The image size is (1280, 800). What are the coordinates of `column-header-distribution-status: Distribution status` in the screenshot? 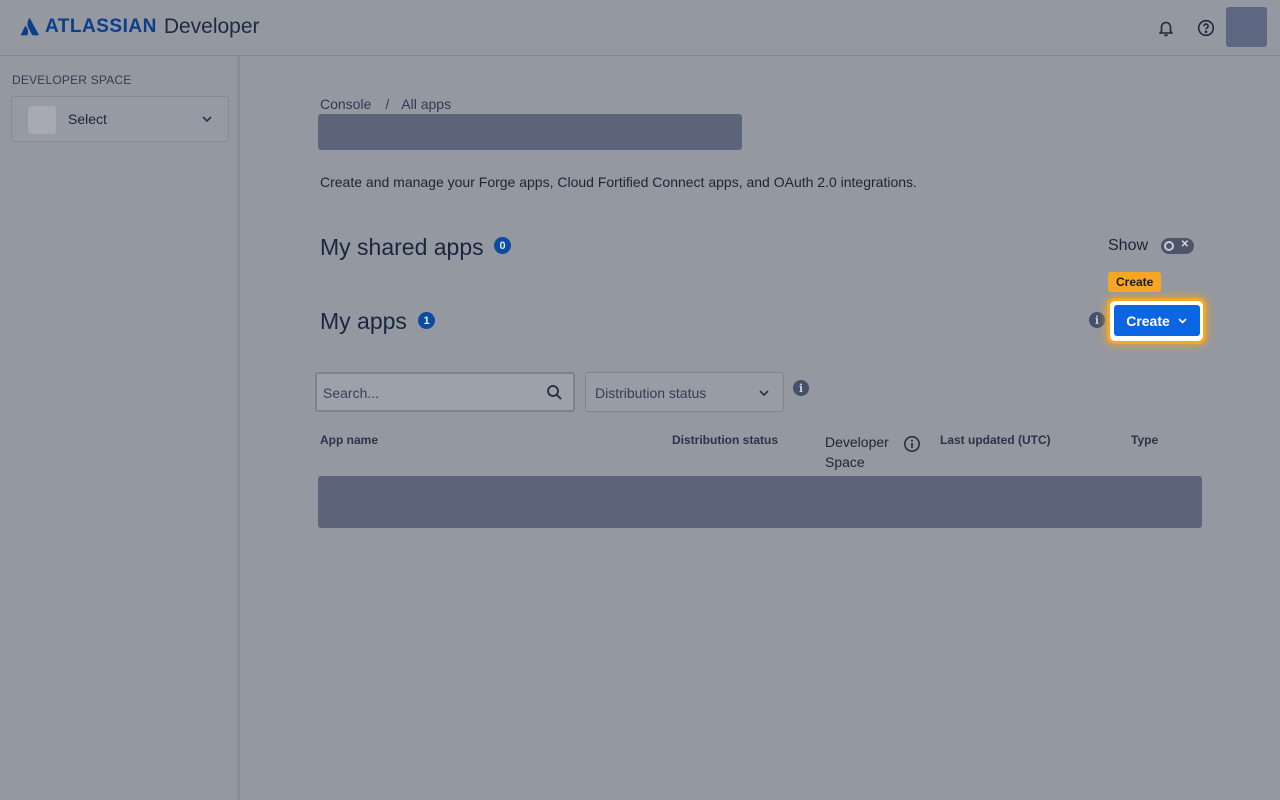 It's located at (725, 440).